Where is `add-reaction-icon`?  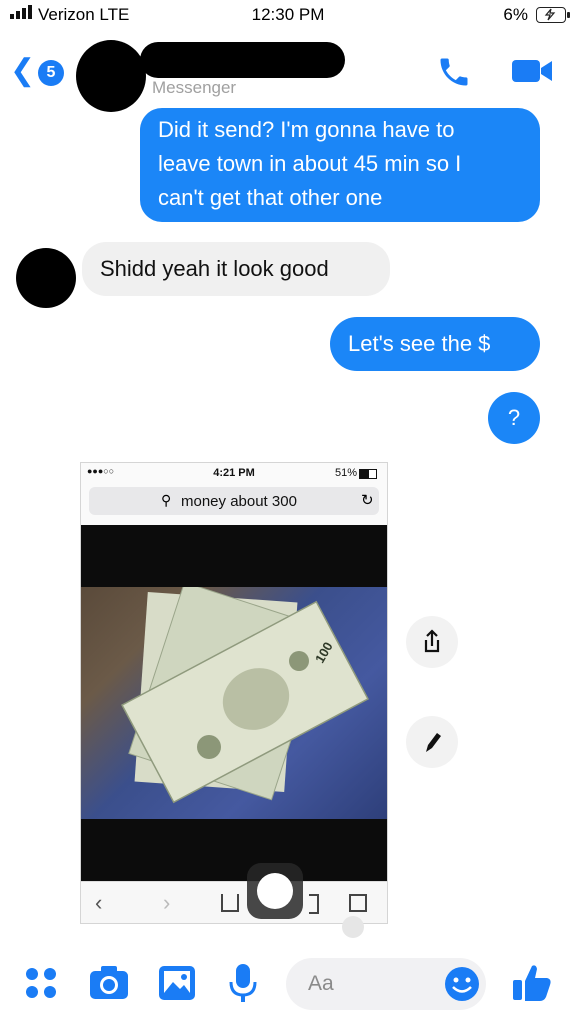 add-reaction-icon is located at coordinates (353, 927).